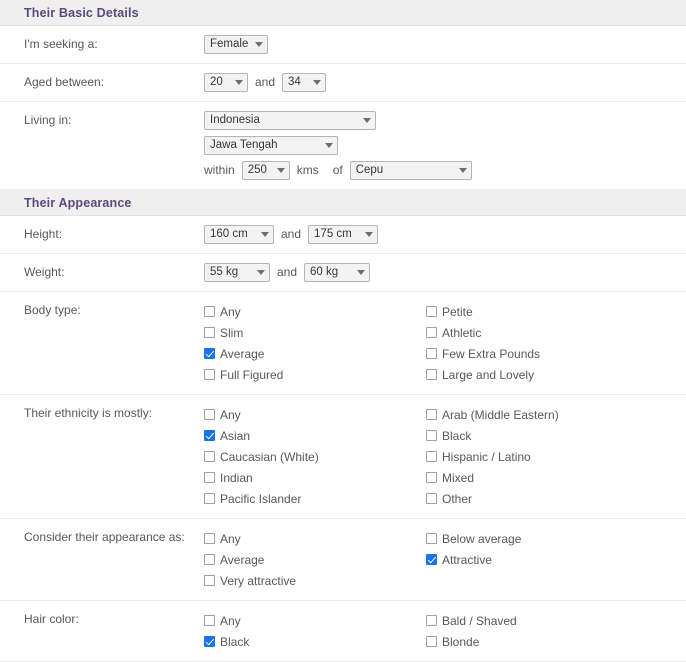 The image size is (686, 662). I want to click on checkbox-label: Few Extra Pounds, so click(491, 353).